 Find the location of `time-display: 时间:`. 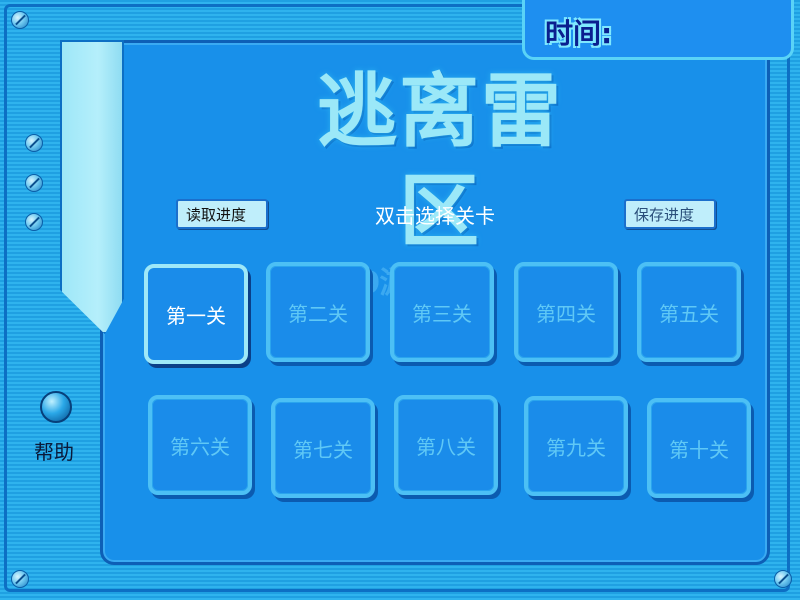

time-display: 时间: is located at coordinates (658, 30).